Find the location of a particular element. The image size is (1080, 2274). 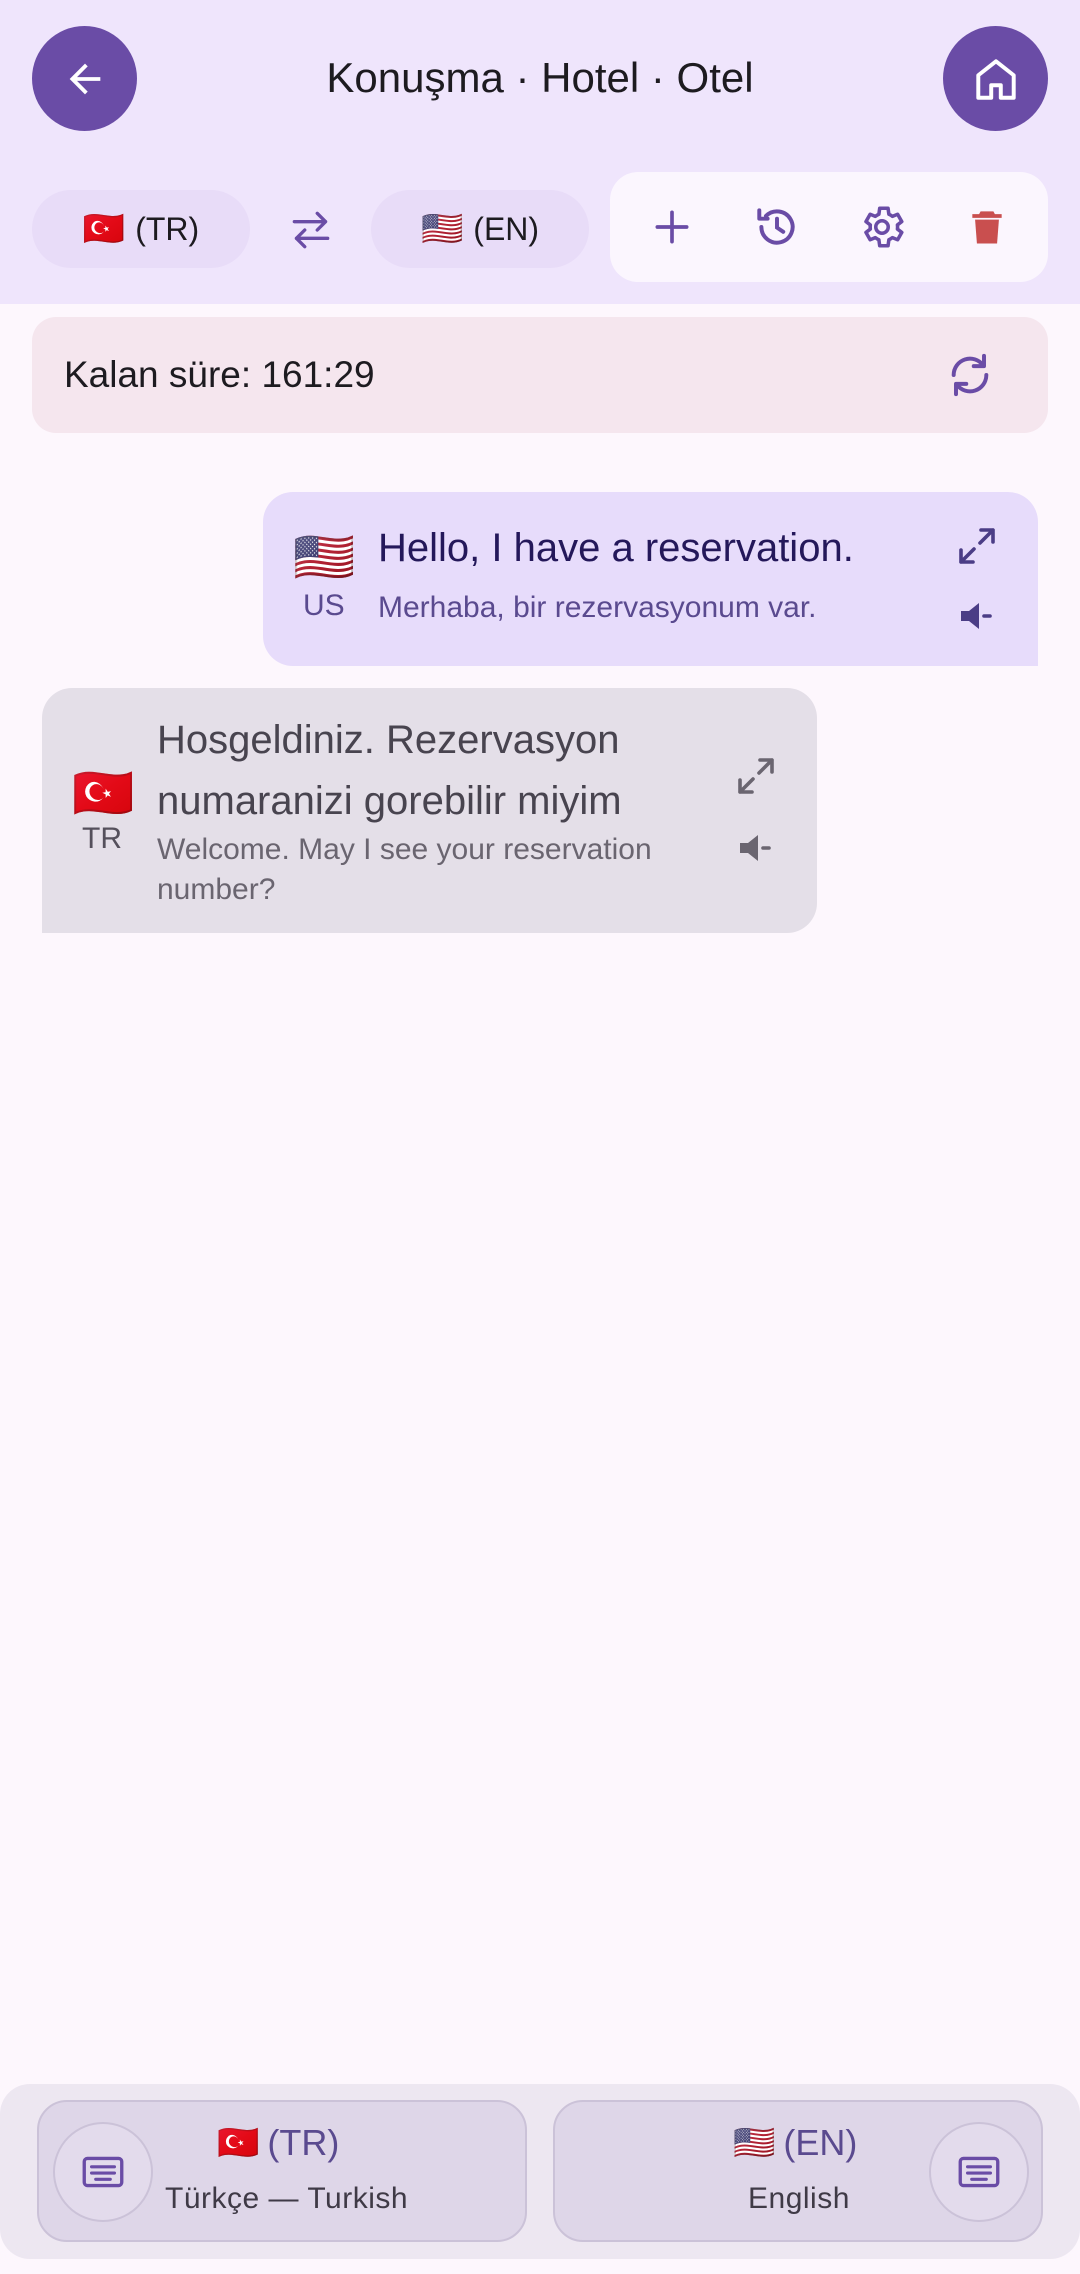

card-language-code-text: (EN) is located at coordinates (820, 2142).